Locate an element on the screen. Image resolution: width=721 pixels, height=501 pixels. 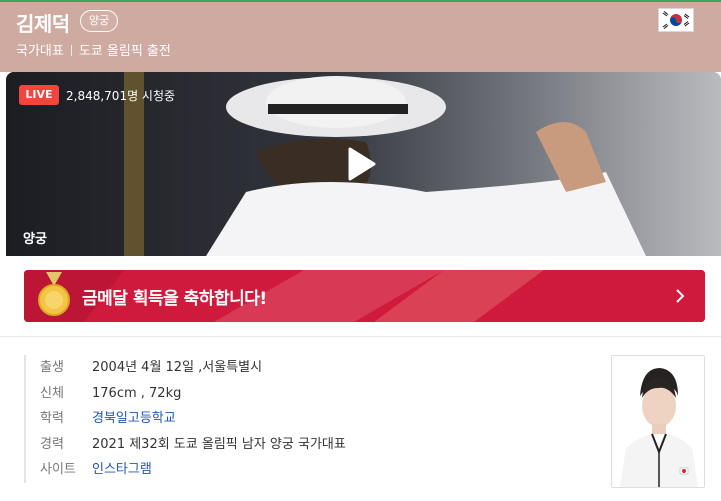
video-sport-label: 양궁 is located at coordinates (35, 239).